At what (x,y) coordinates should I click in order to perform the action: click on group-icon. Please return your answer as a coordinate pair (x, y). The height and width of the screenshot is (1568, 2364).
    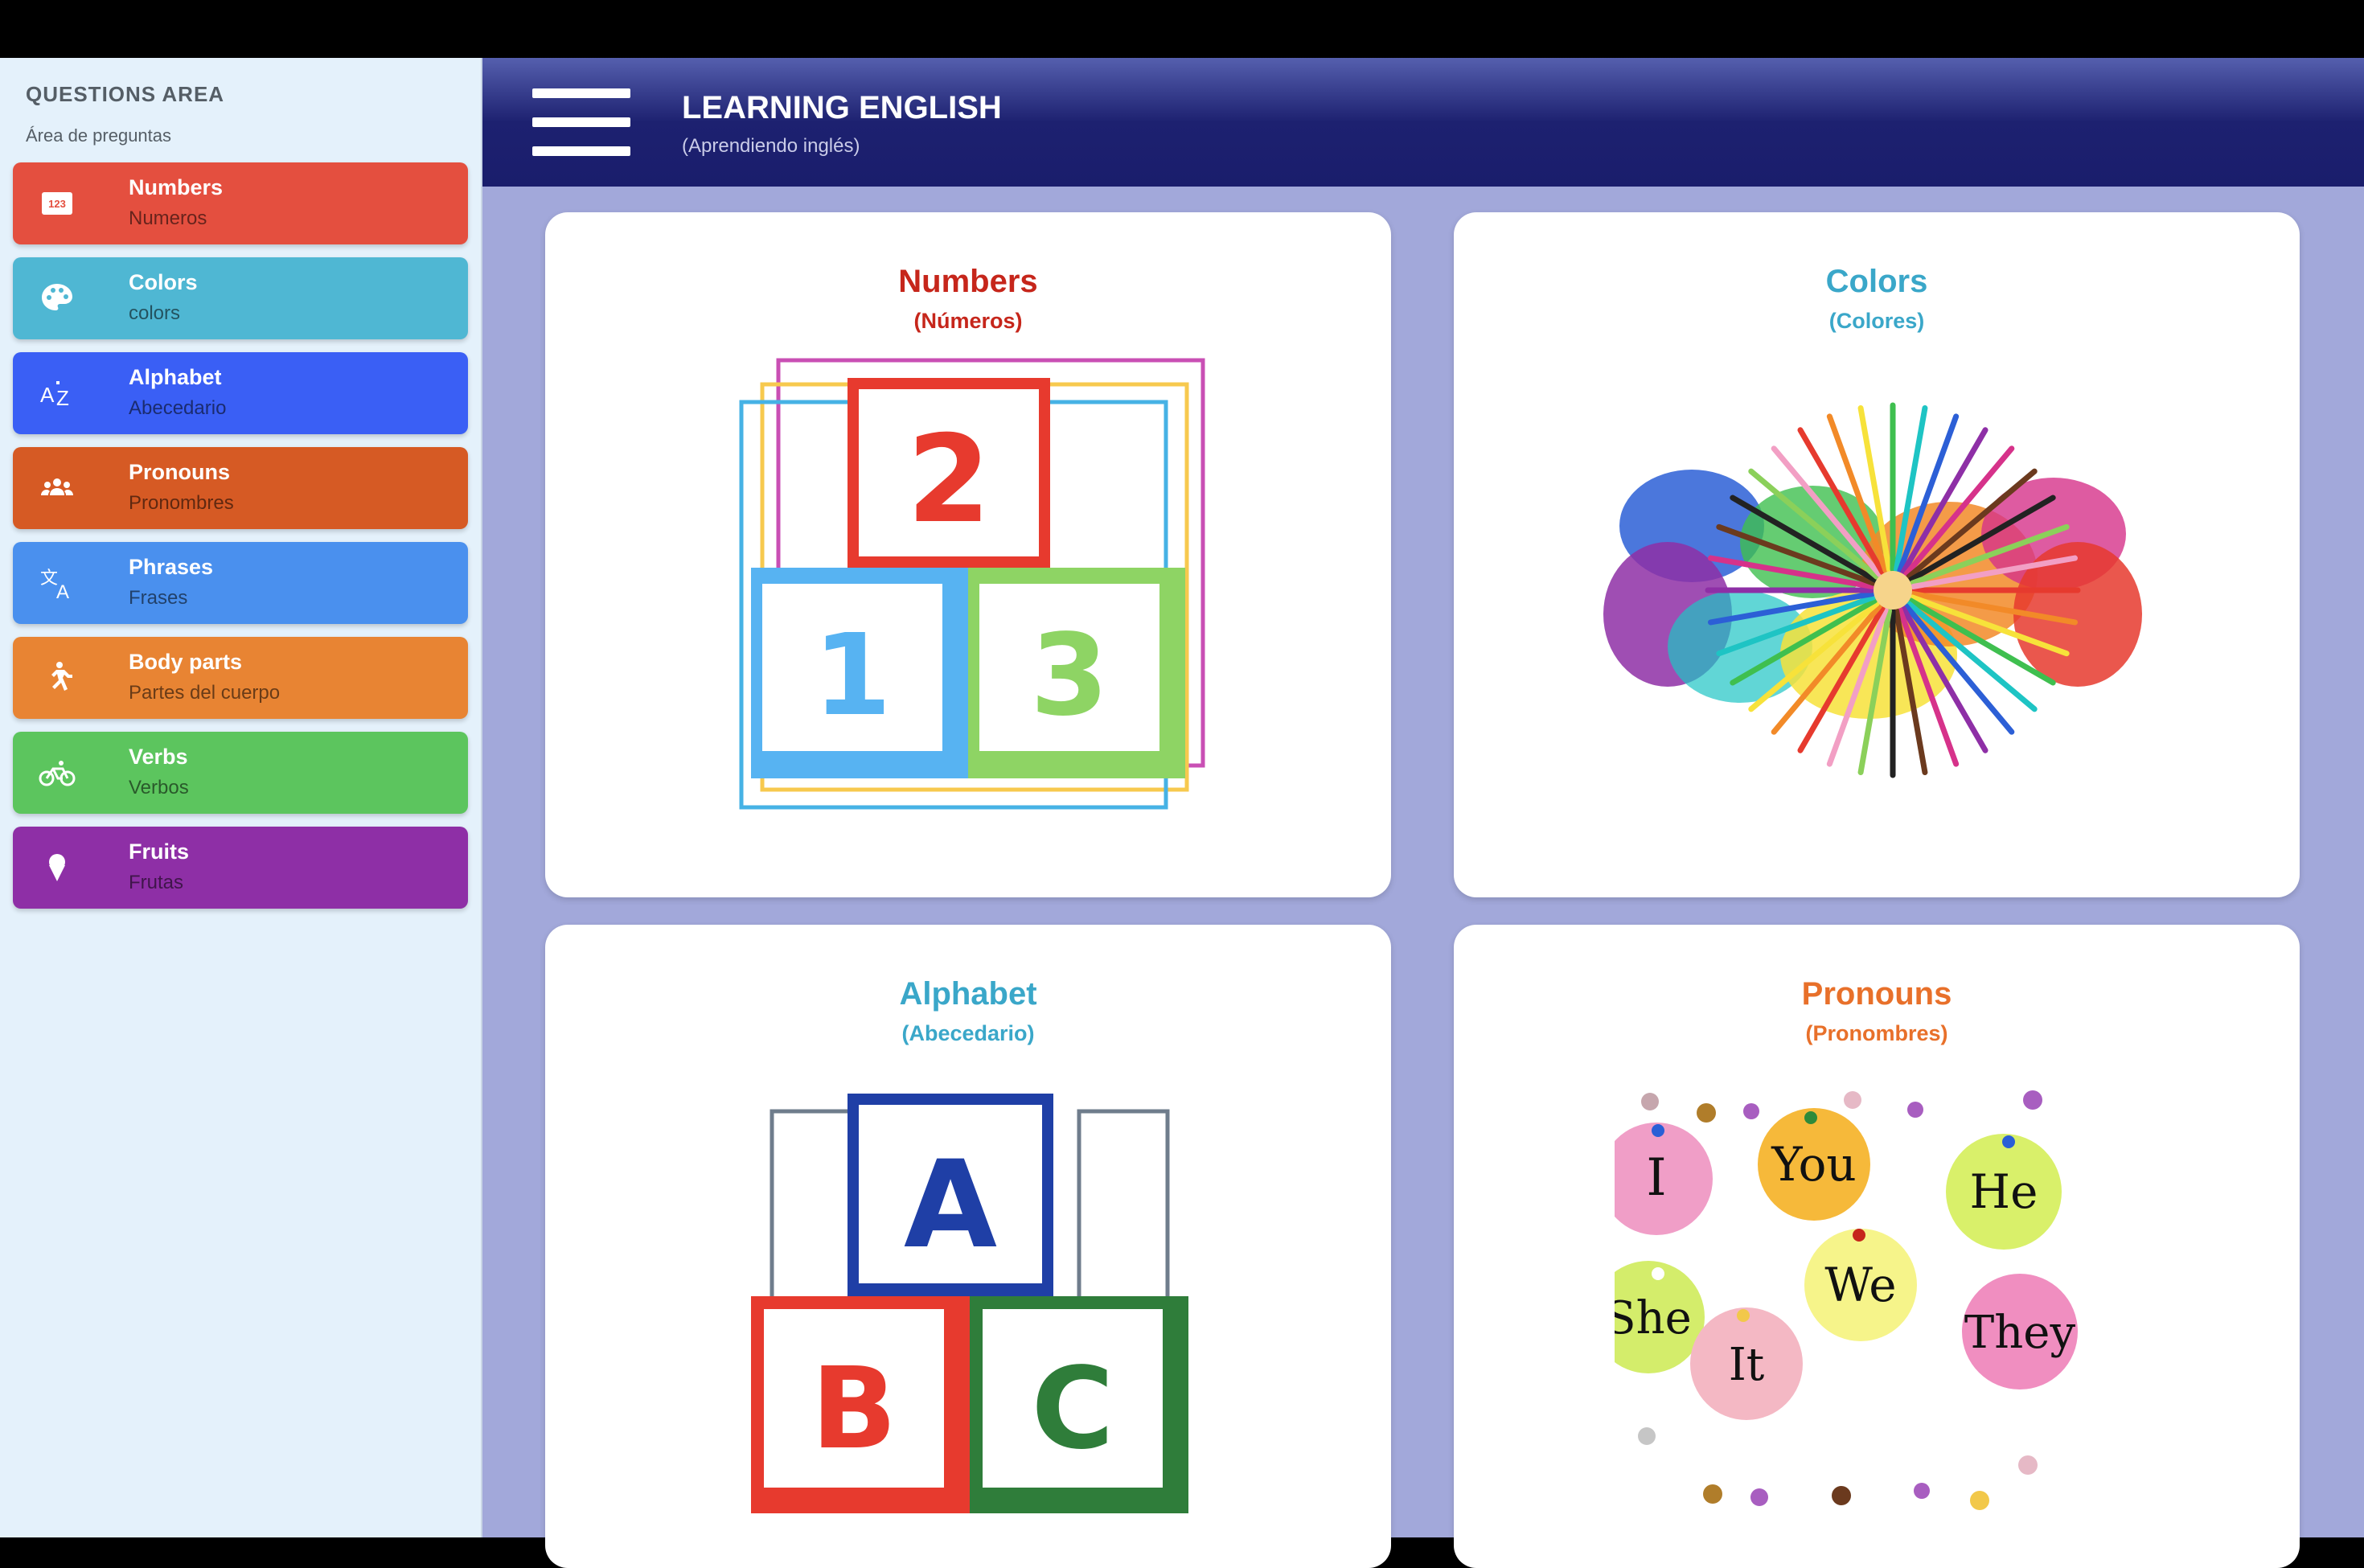
    Looking at the image, I should click on (57, 486).